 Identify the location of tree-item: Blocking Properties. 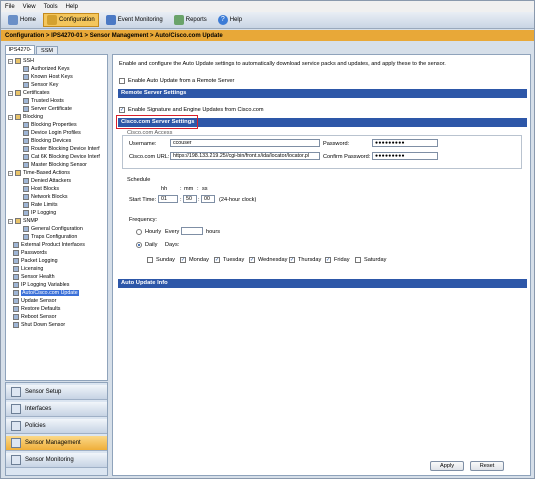
(50, 125).